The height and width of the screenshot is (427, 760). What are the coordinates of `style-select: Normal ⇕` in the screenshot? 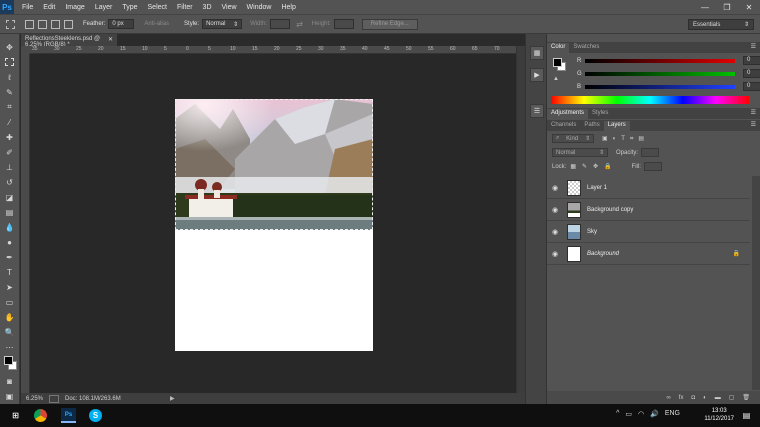 It's located at (222, 24).